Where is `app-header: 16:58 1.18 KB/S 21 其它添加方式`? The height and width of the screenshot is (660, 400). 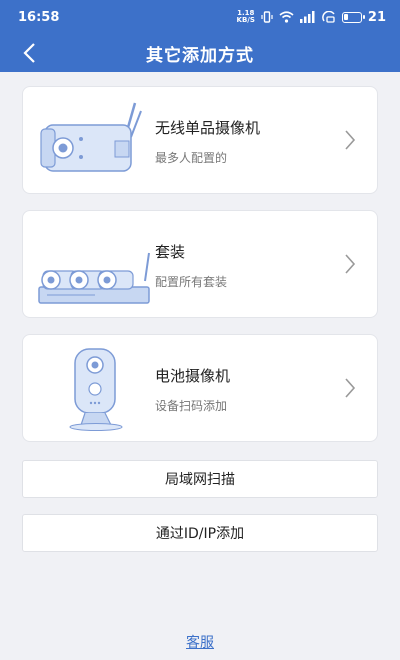 app-header: 16:58 1.18 KB/S 21 其它添加方式 is located at coordinates (200, 36).